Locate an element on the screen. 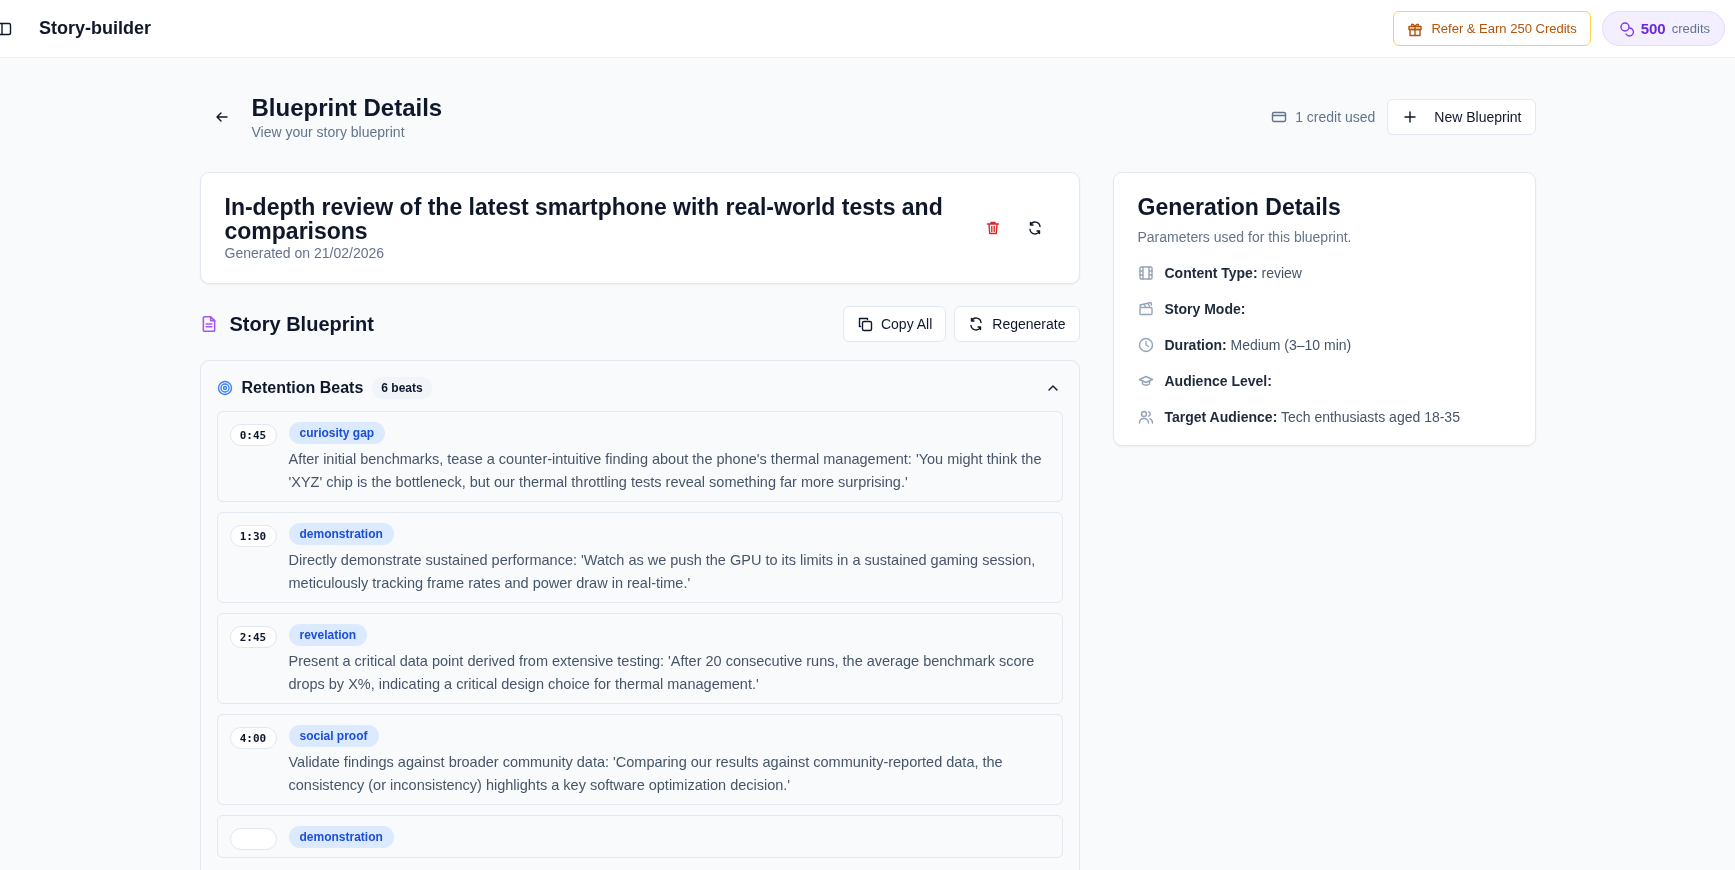 Image resolution: width=1735 pixels, height=870 pixels. detail-text: Duration: Medium (3–10 min) is located at coordinates (1258, 345).